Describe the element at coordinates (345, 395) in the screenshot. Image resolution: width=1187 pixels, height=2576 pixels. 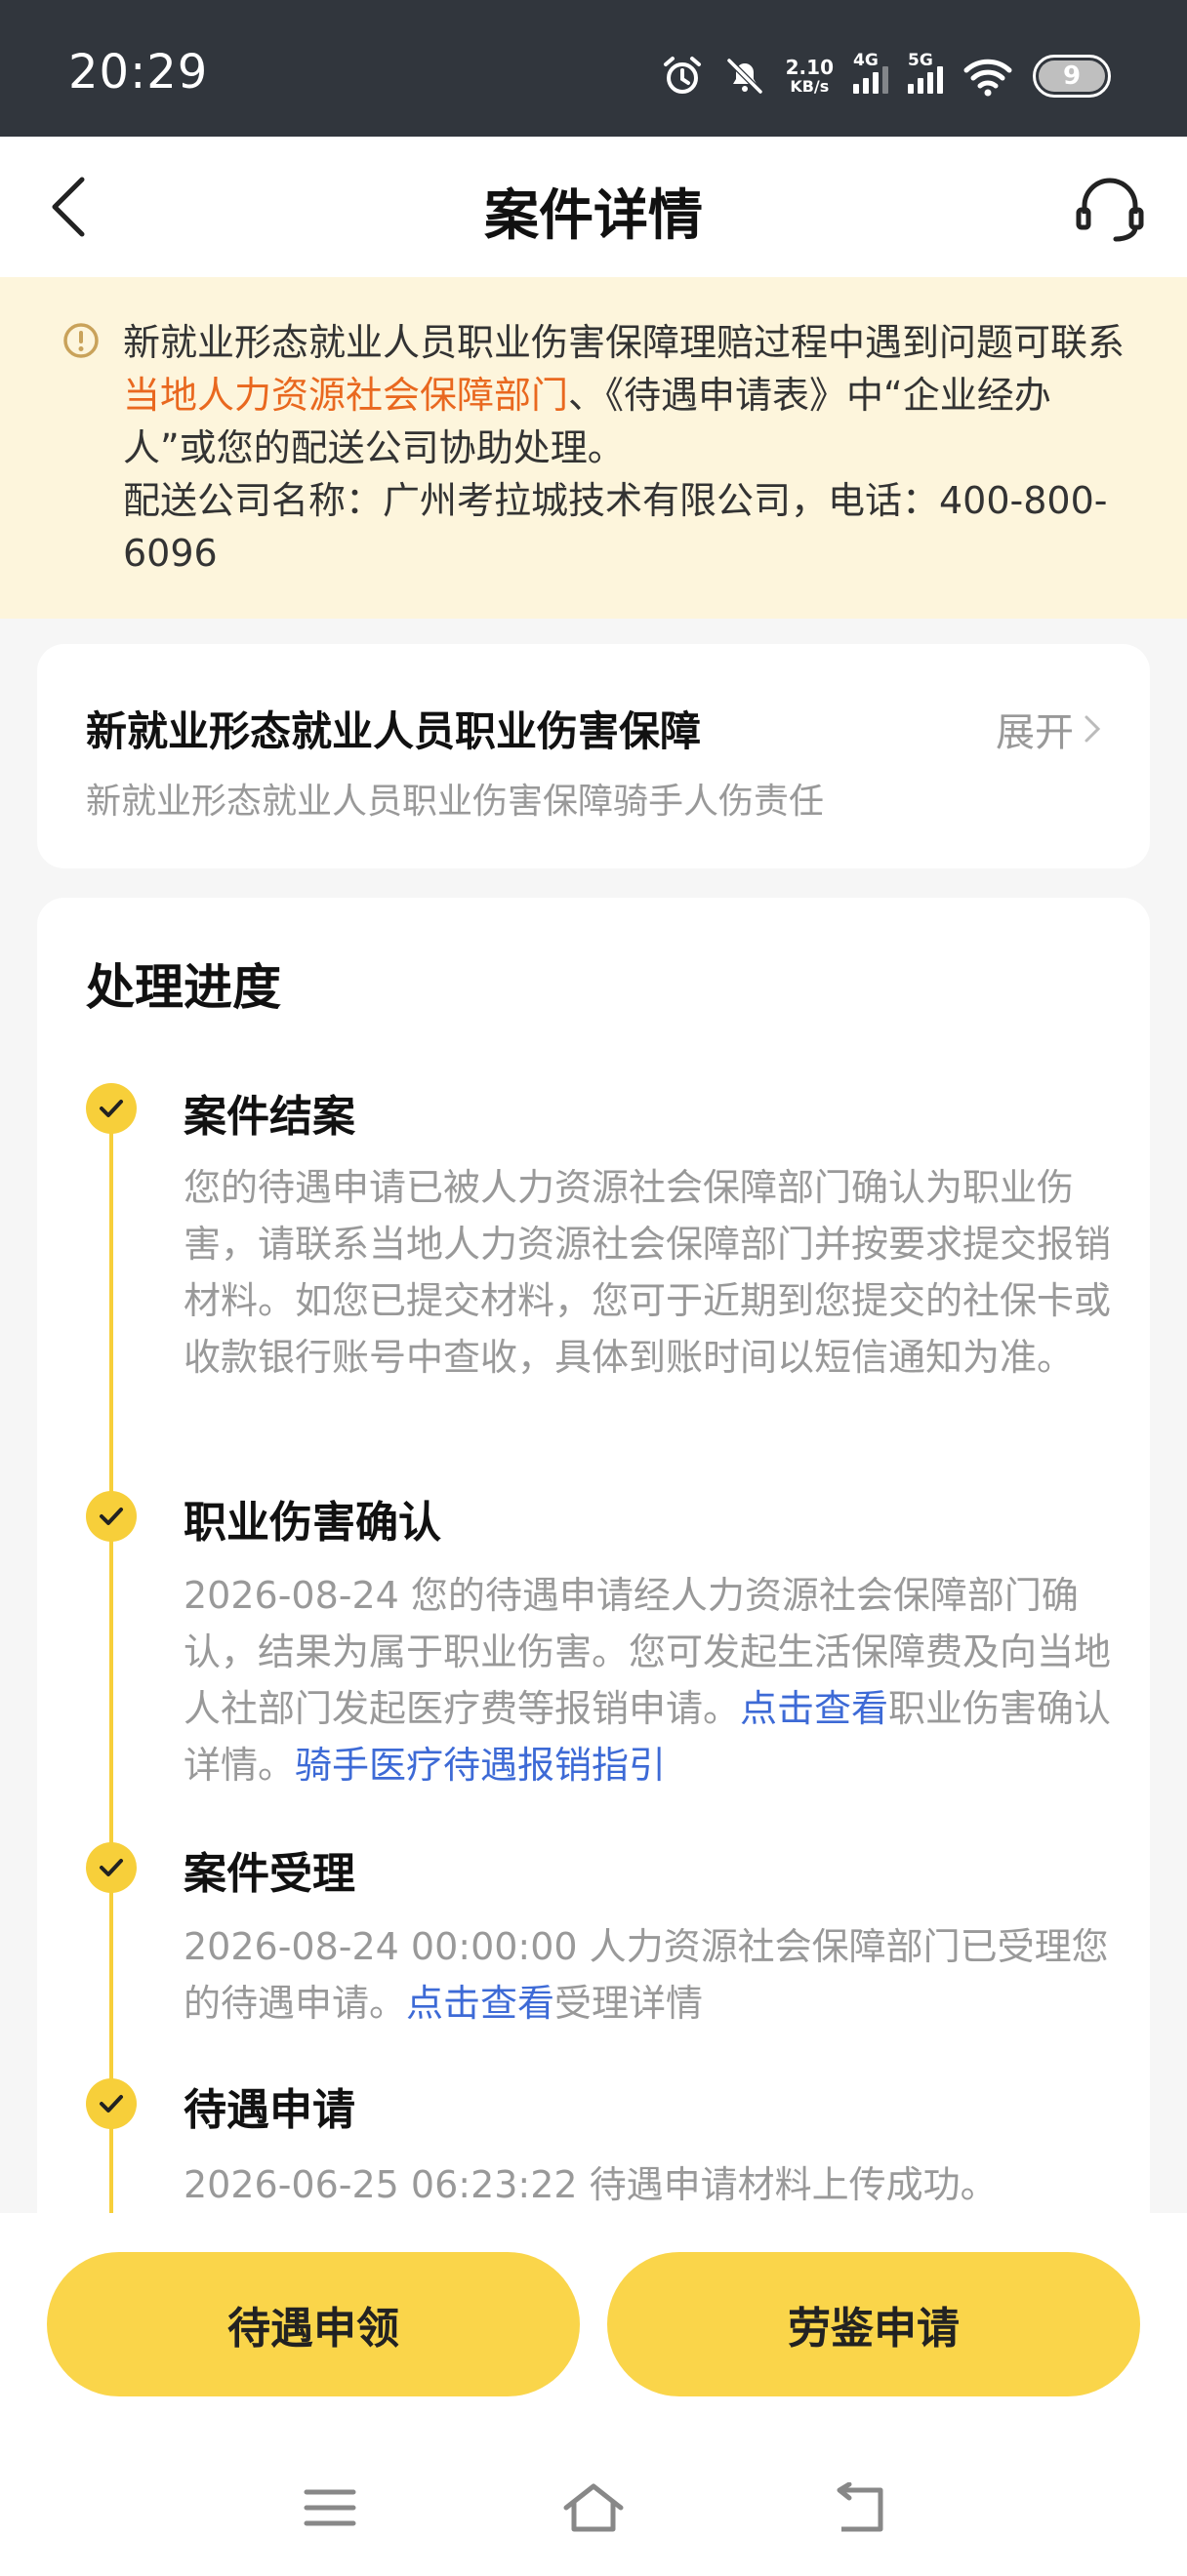
I see `notice-department-link: 当地人力资源社会保障部门` at that location.